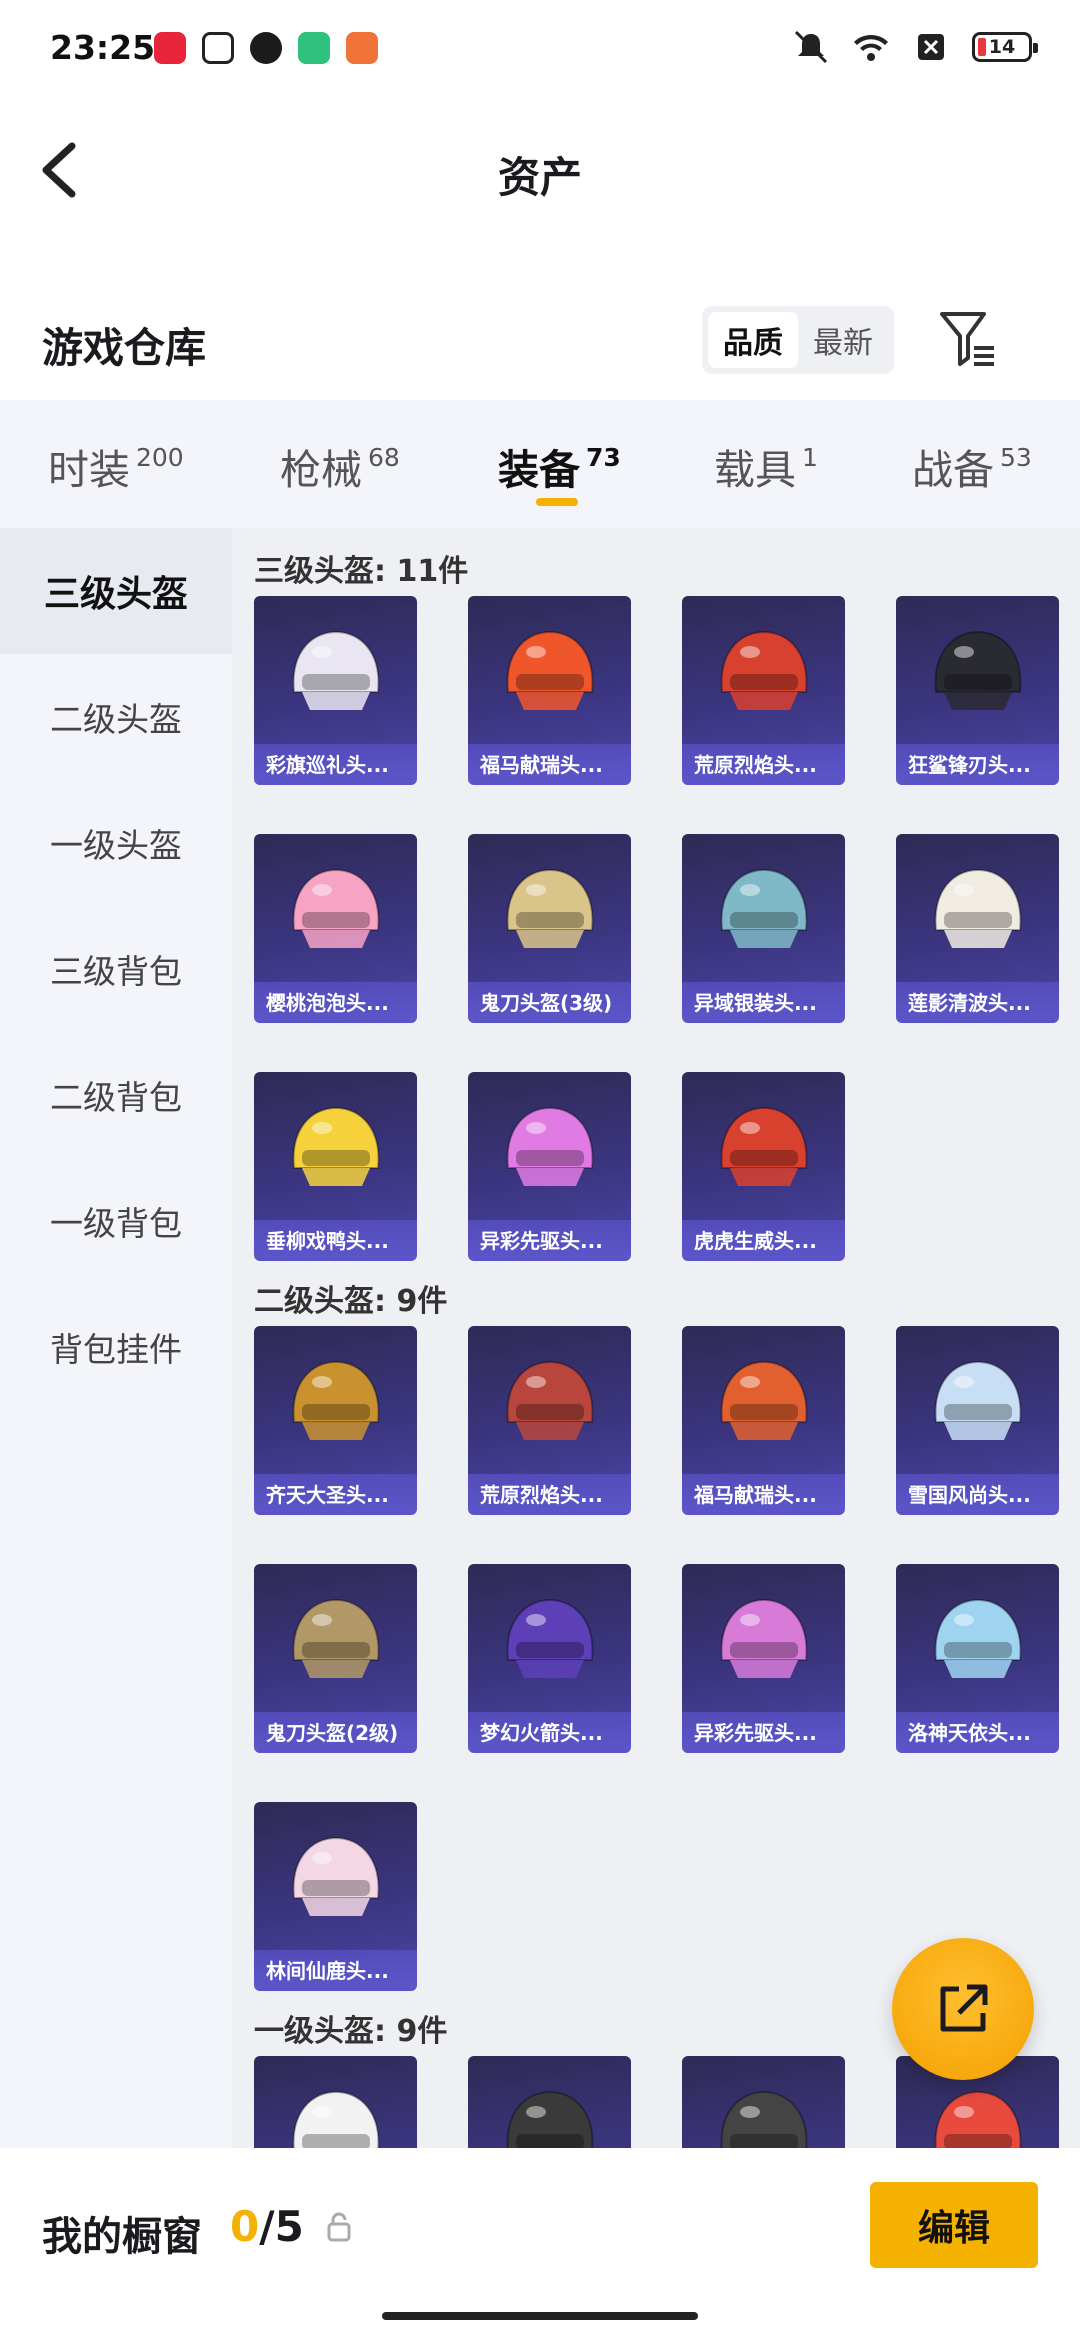  Describe the element at coordinates (116, 1221) in the screenshot. I see `sidebar-item-level1-backpack: 一级背包` at that location.